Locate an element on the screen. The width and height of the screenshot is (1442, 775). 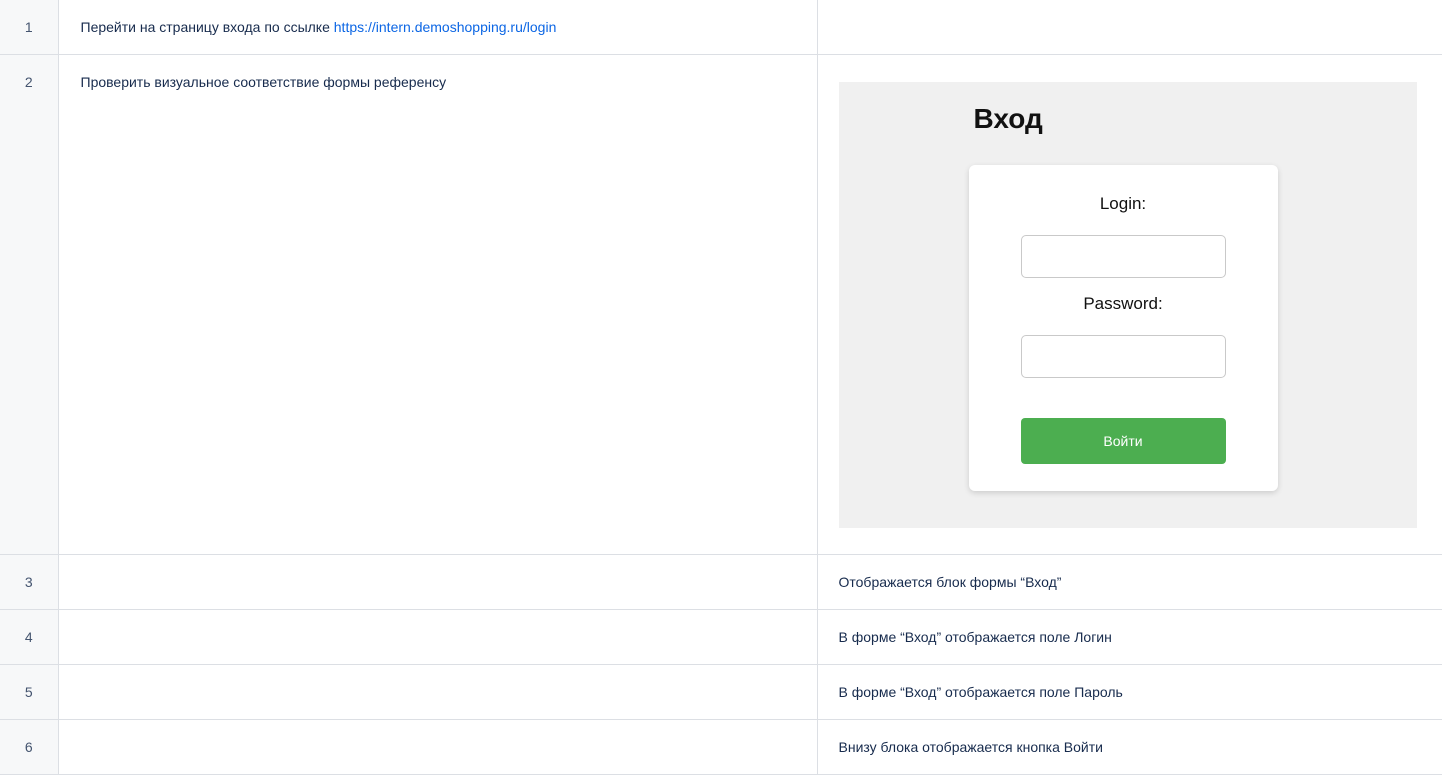
table-row: 3 Отображается блок формы “Вход” is located at coordinates (721, 582).